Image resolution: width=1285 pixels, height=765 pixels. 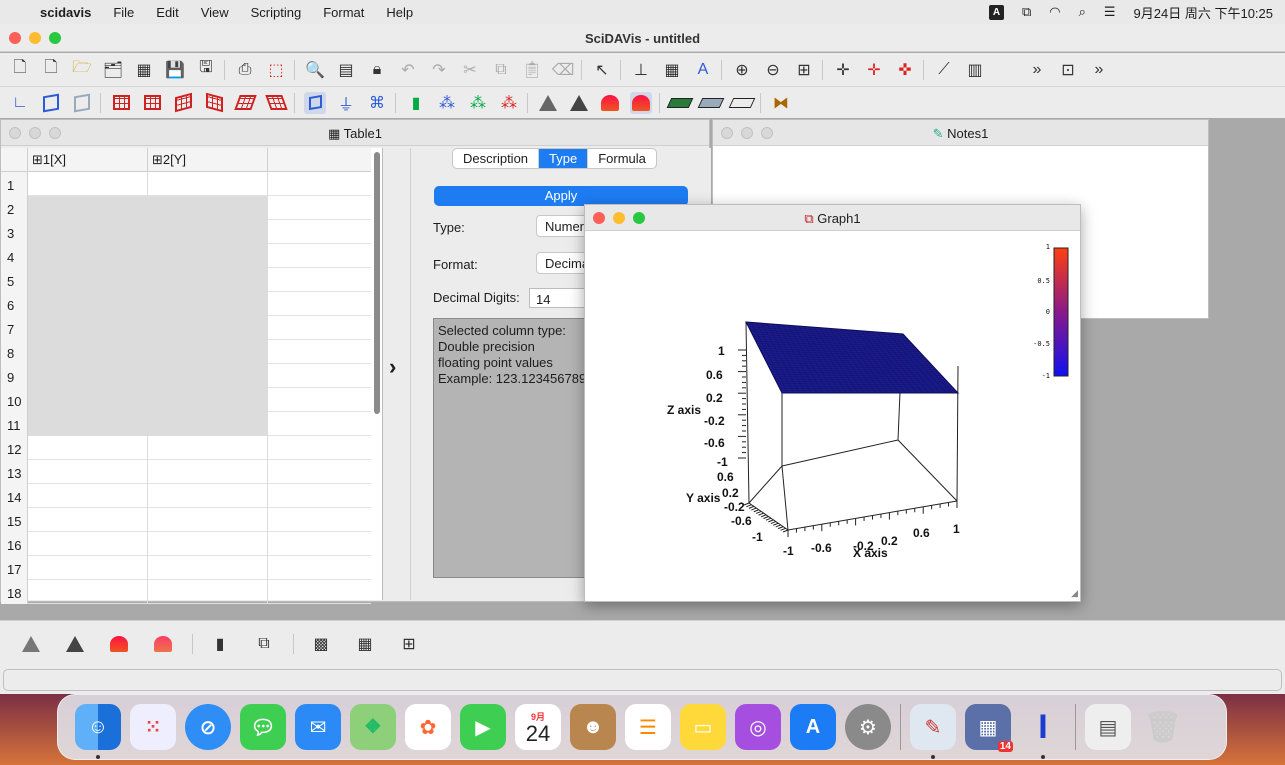 What do you see at coordinates (610, 103) in the screenshot?
I see `polygon-style-icon` at bounding box center [610, 103].